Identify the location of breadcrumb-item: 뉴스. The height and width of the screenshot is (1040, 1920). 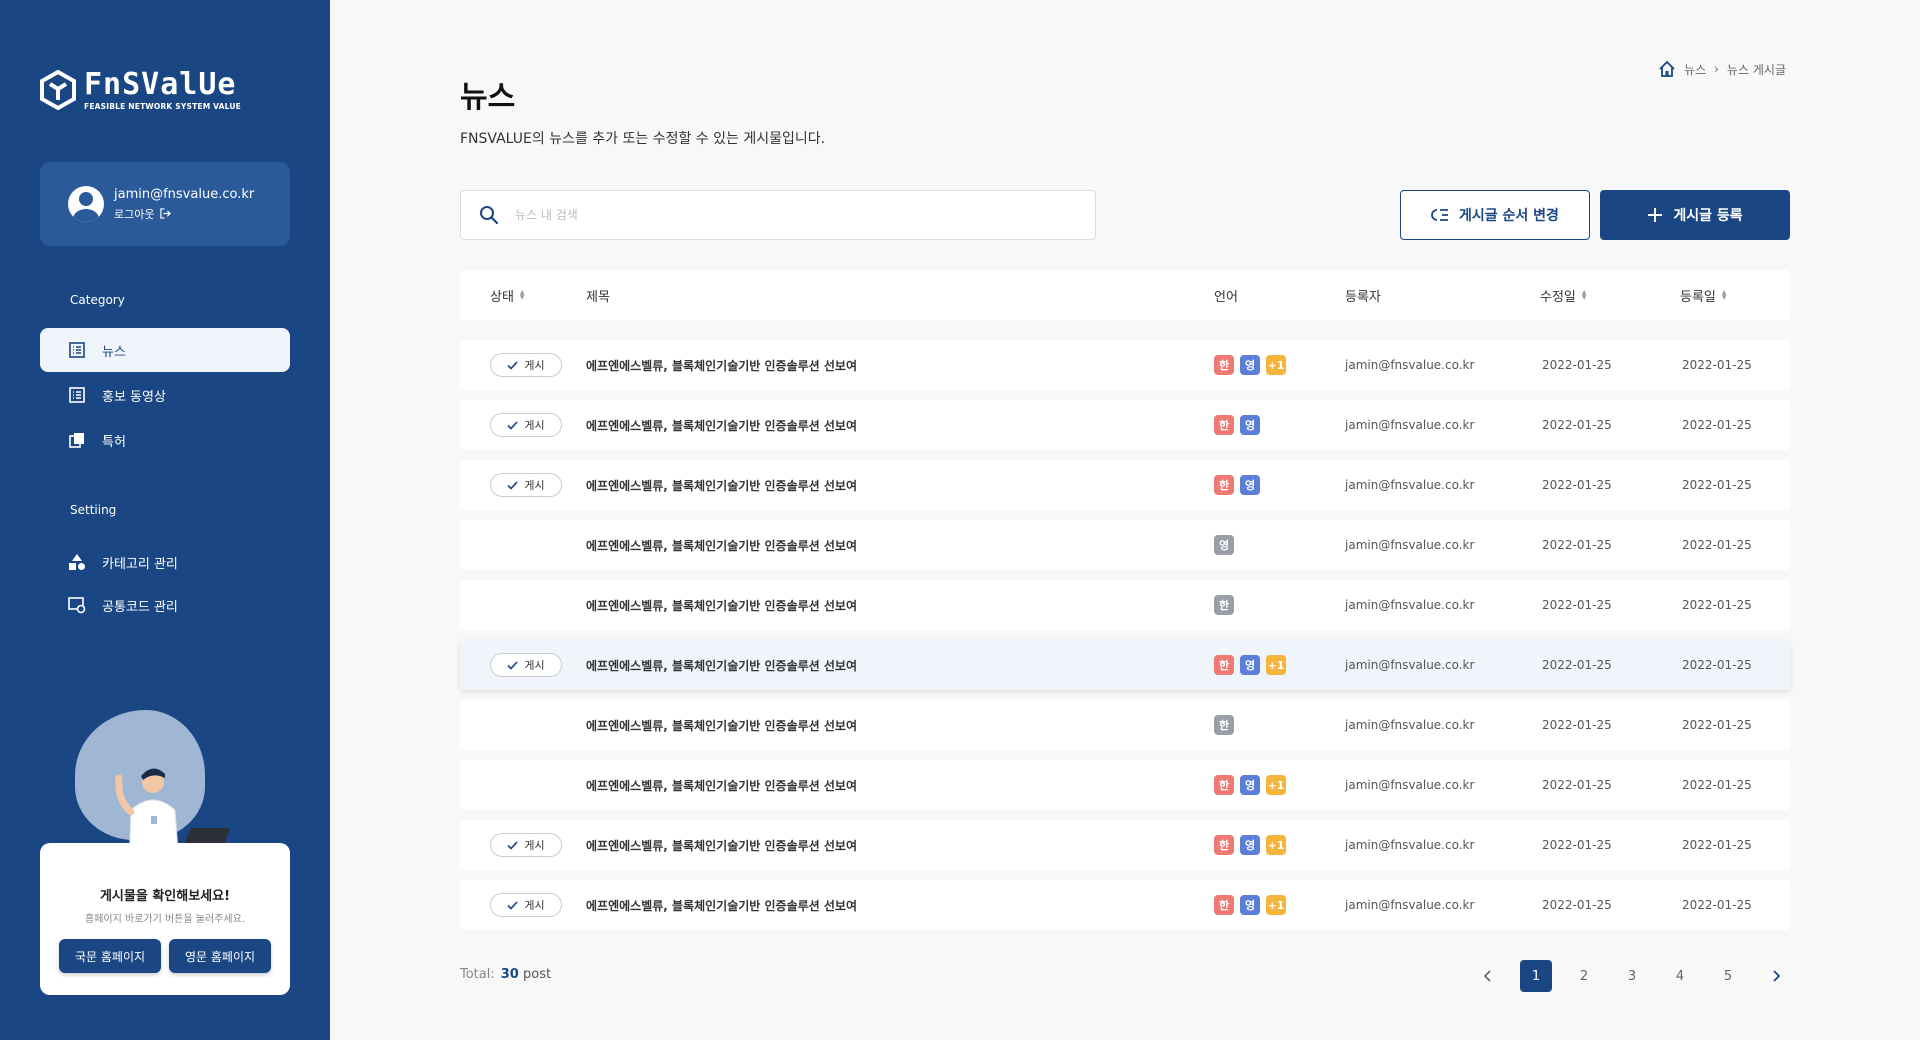
(1695, 69).